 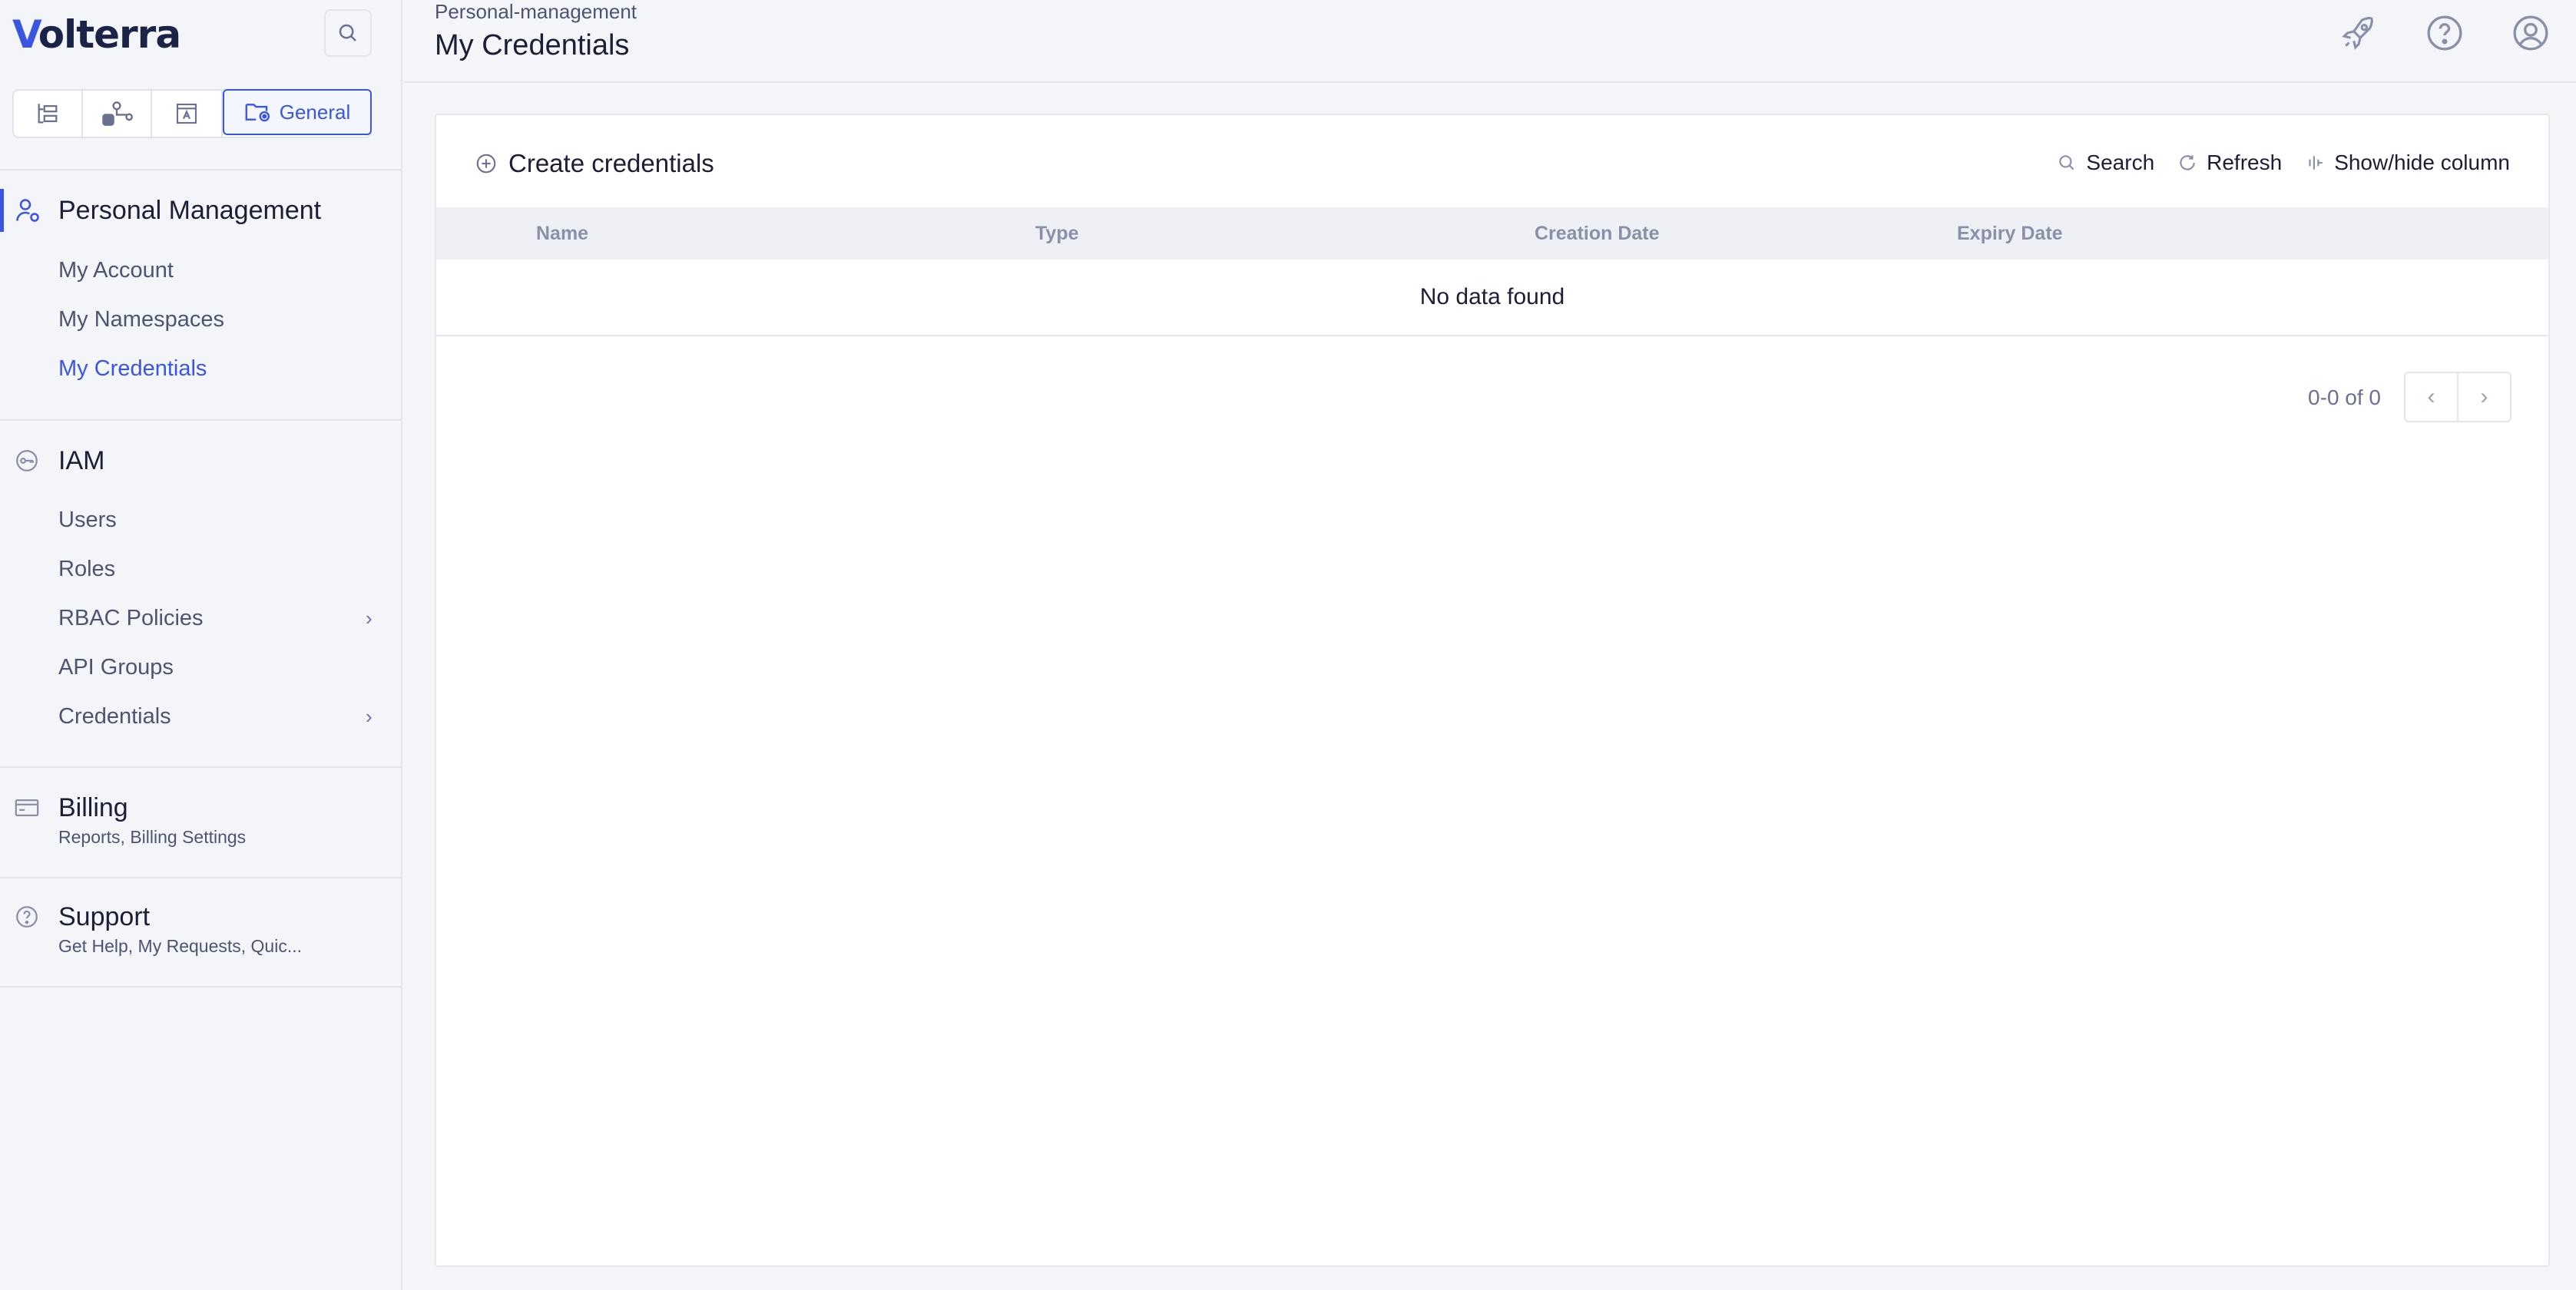 What do you see at coordinates (86, 570) in the screenshot?
I see `sidebar-item-roles: Roles` at bounding box center [86, 570].